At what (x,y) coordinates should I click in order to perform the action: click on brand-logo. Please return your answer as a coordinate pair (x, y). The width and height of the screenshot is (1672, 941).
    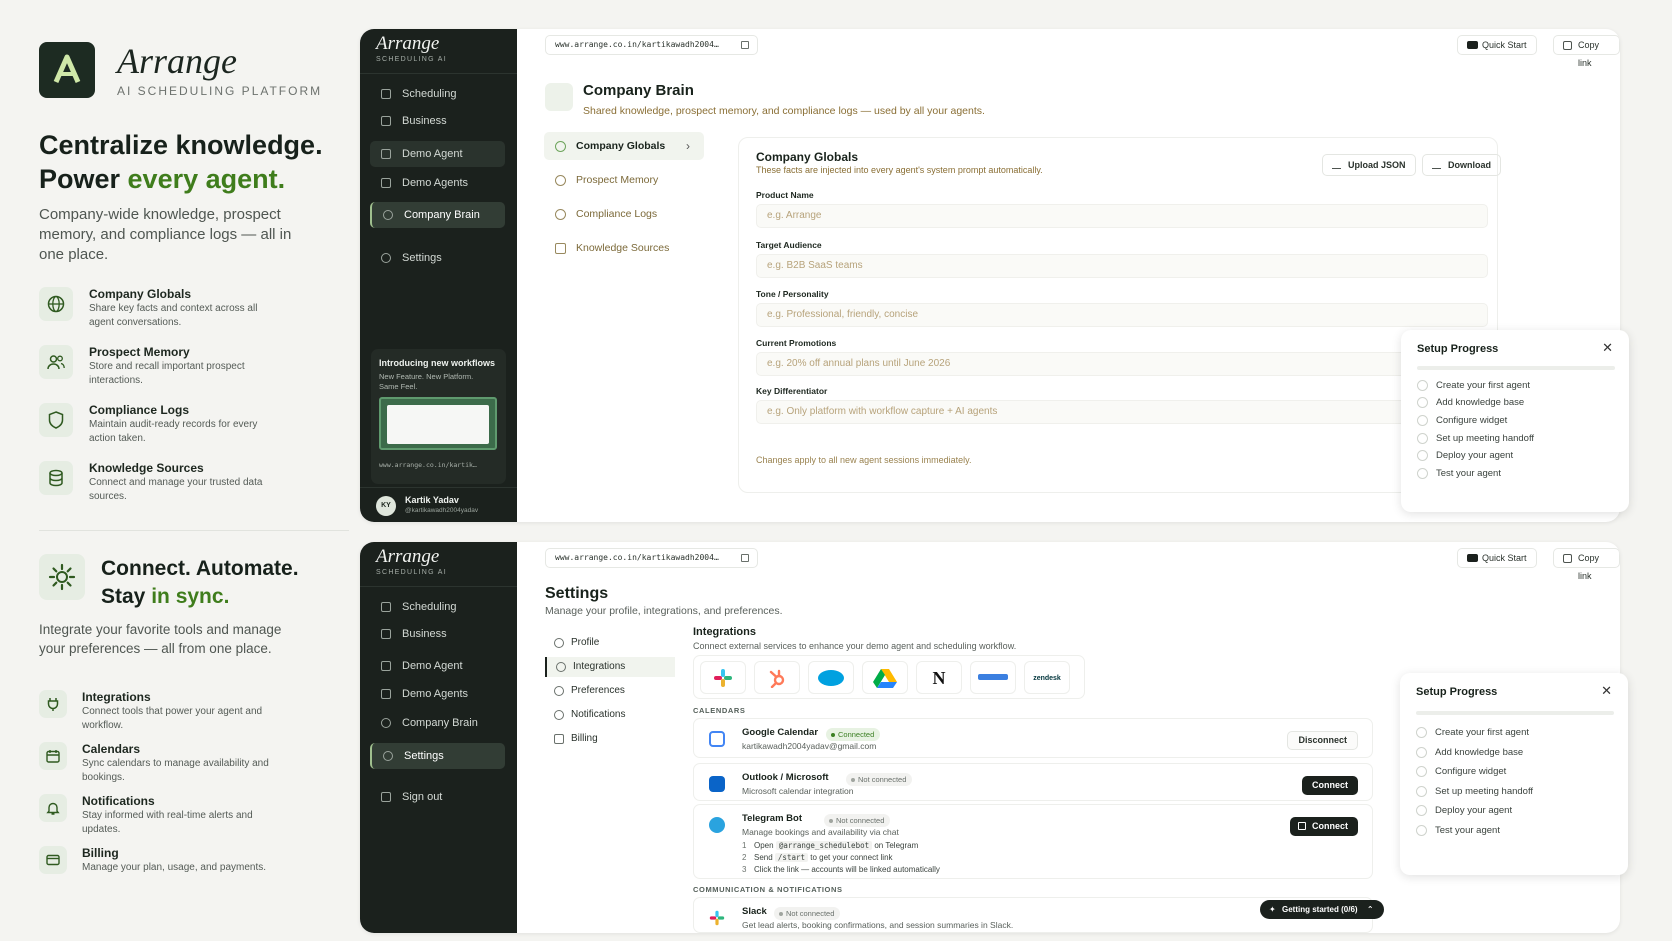
    Looking at the image, I should click on (67, 70).